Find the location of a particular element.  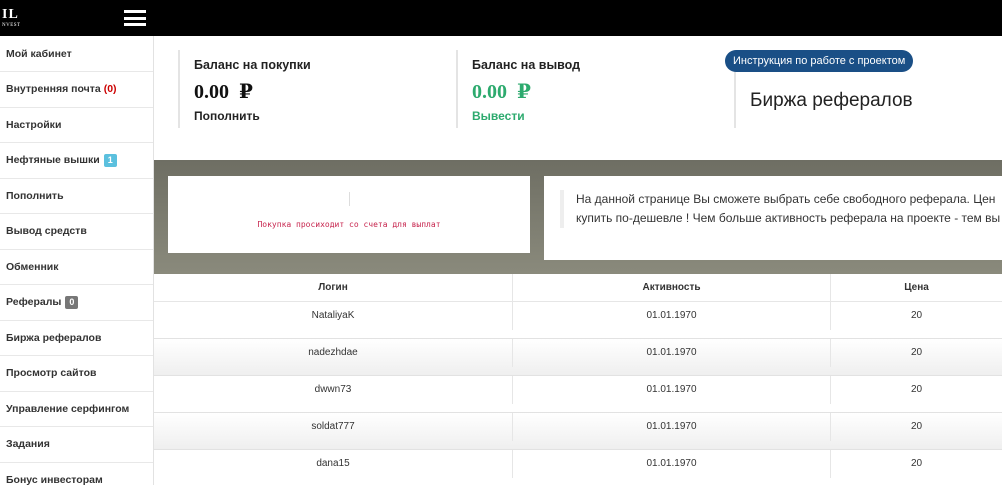

sidebar-item-oil-rigs: Нефтяные вышки 1 is located at coordinates (76, 161).